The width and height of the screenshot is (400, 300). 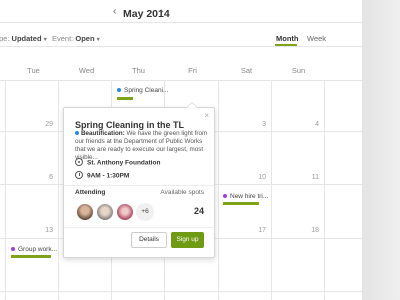 I want to click on header-divider, so click(x=181, y=22).